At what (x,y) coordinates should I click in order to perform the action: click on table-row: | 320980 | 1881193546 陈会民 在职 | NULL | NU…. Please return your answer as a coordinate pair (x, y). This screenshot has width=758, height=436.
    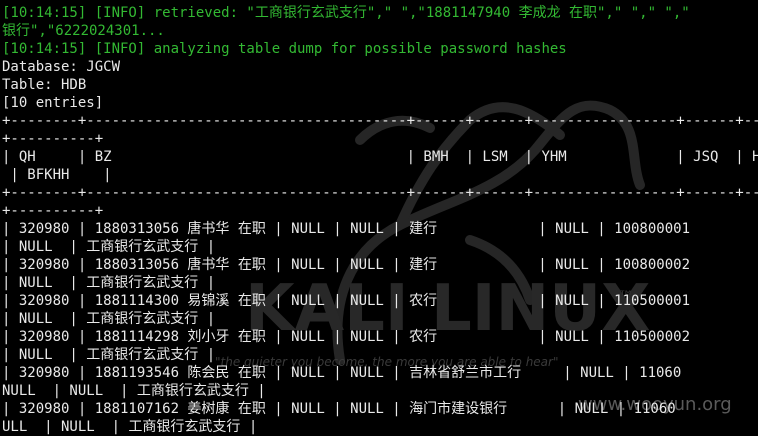
    Looking at the image, I should click on (342, 373).